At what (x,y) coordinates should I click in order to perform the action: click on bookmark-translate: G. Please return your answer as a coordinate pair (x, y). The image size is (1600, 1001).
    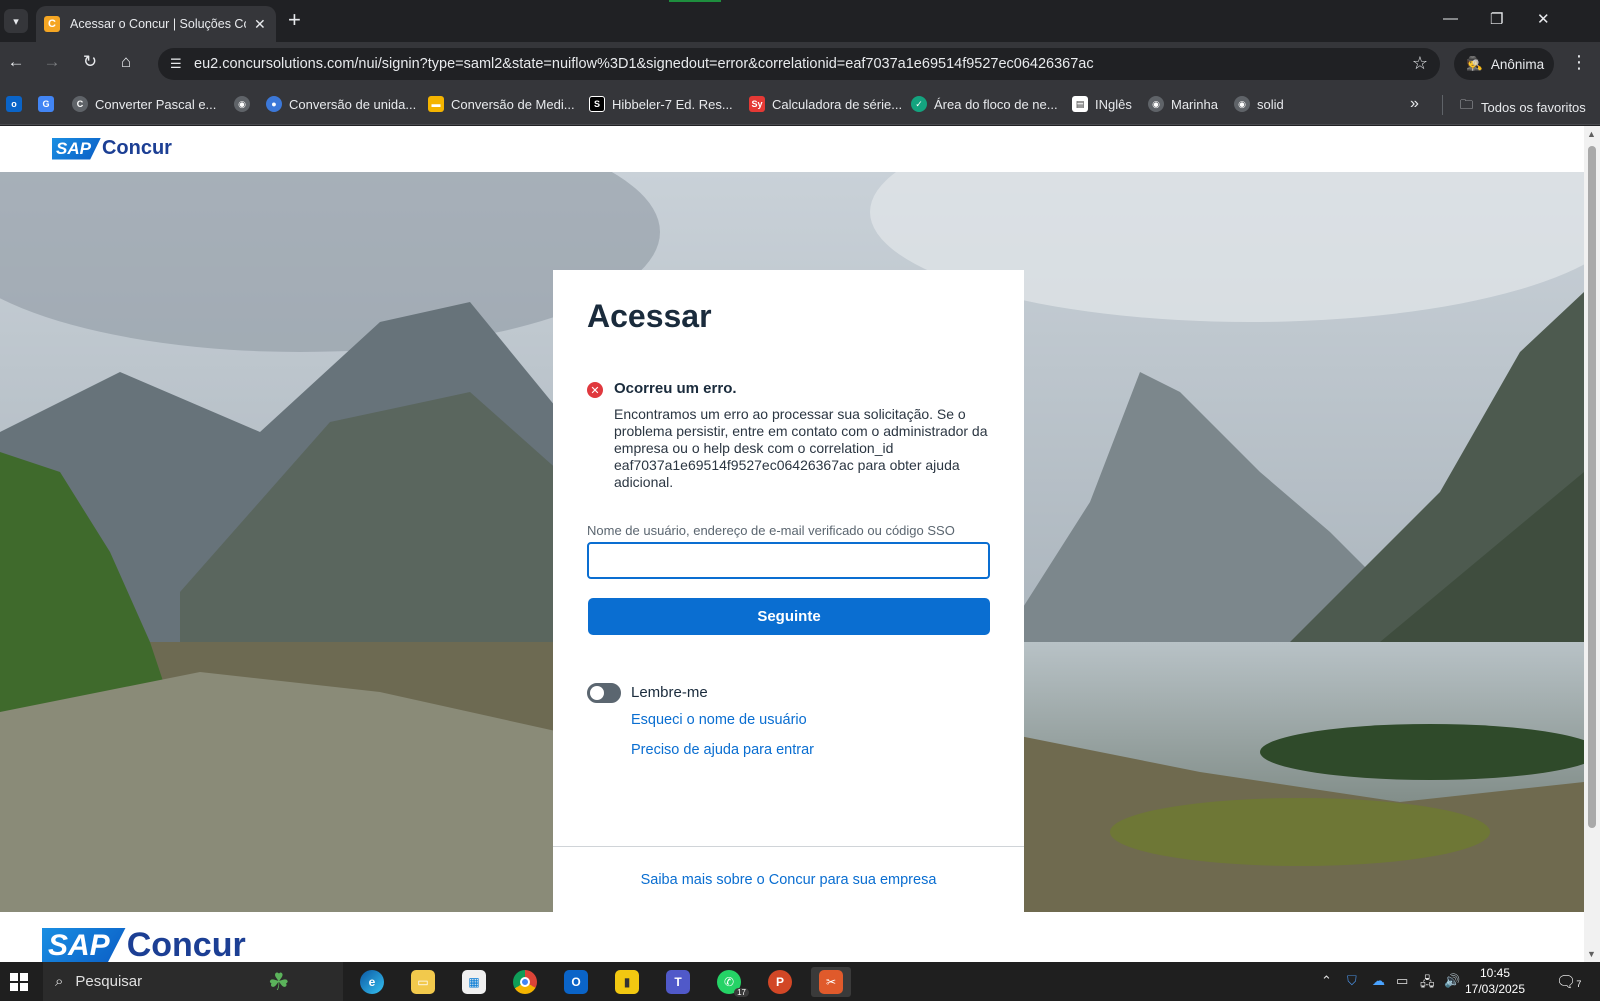
    Looking at the image, I should click on (46, 104).